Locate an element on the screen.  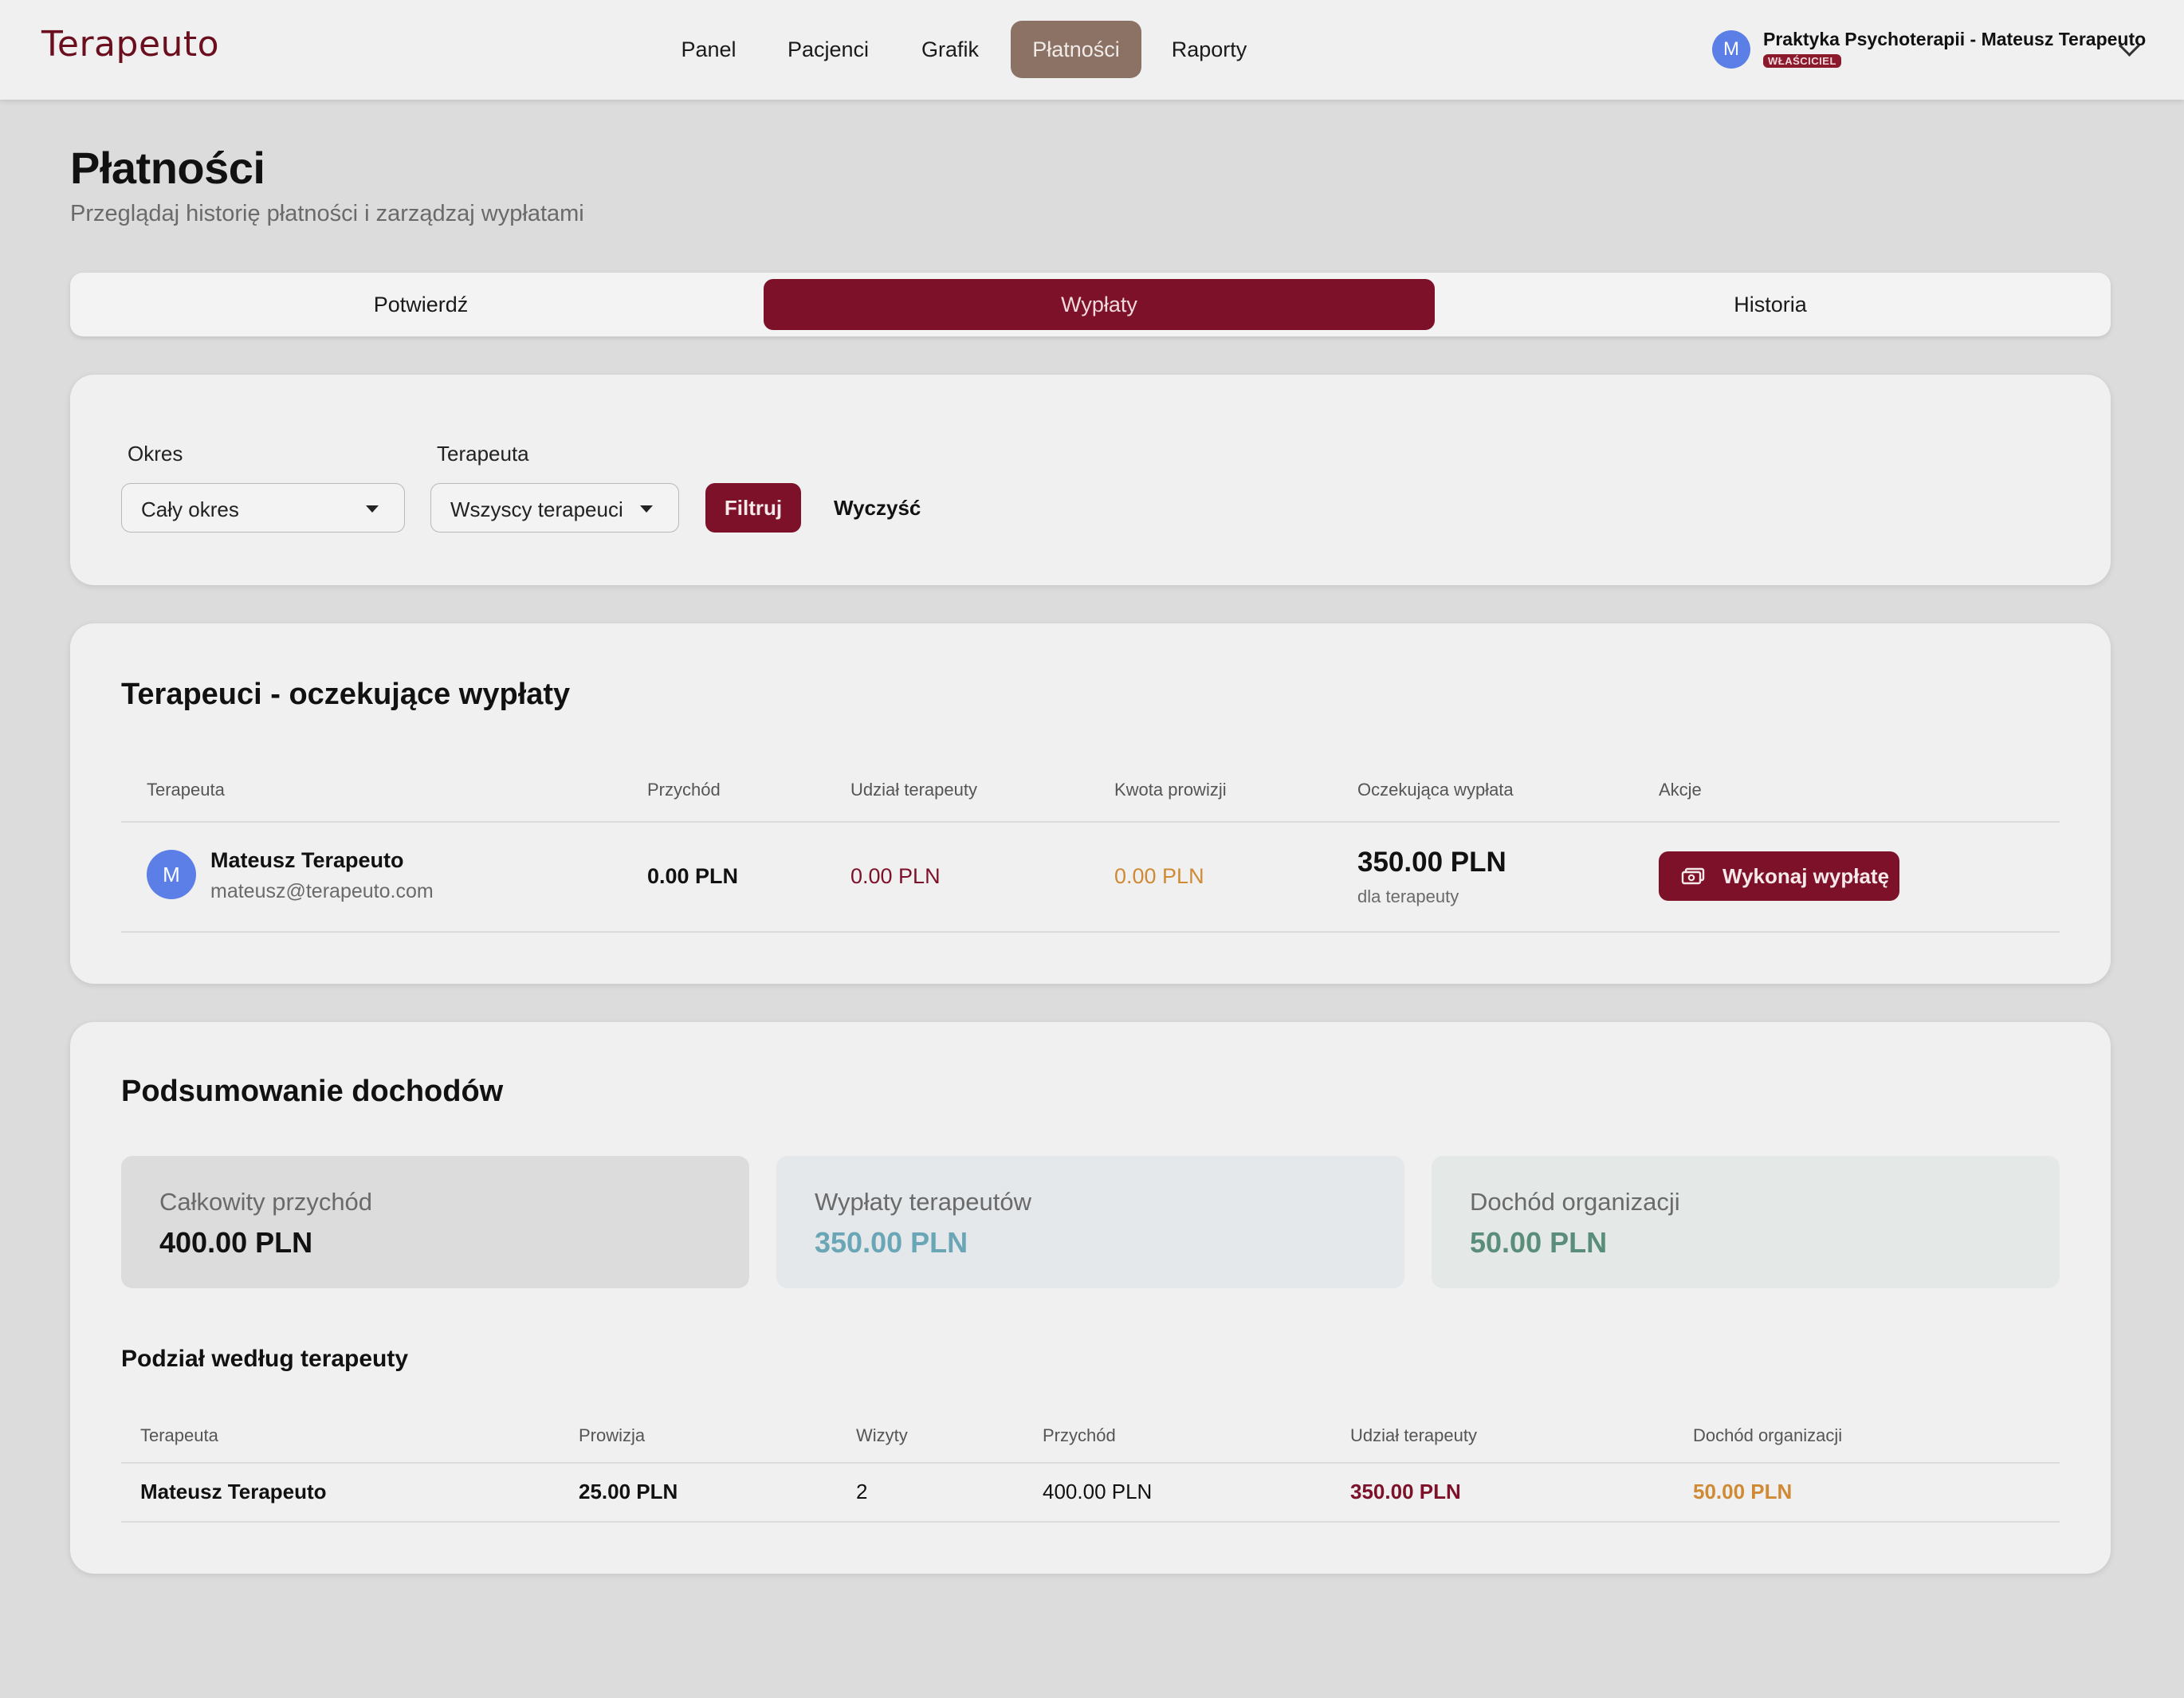
org-income-value: 50.00 PLN is located at coordinates (1539, 1242).